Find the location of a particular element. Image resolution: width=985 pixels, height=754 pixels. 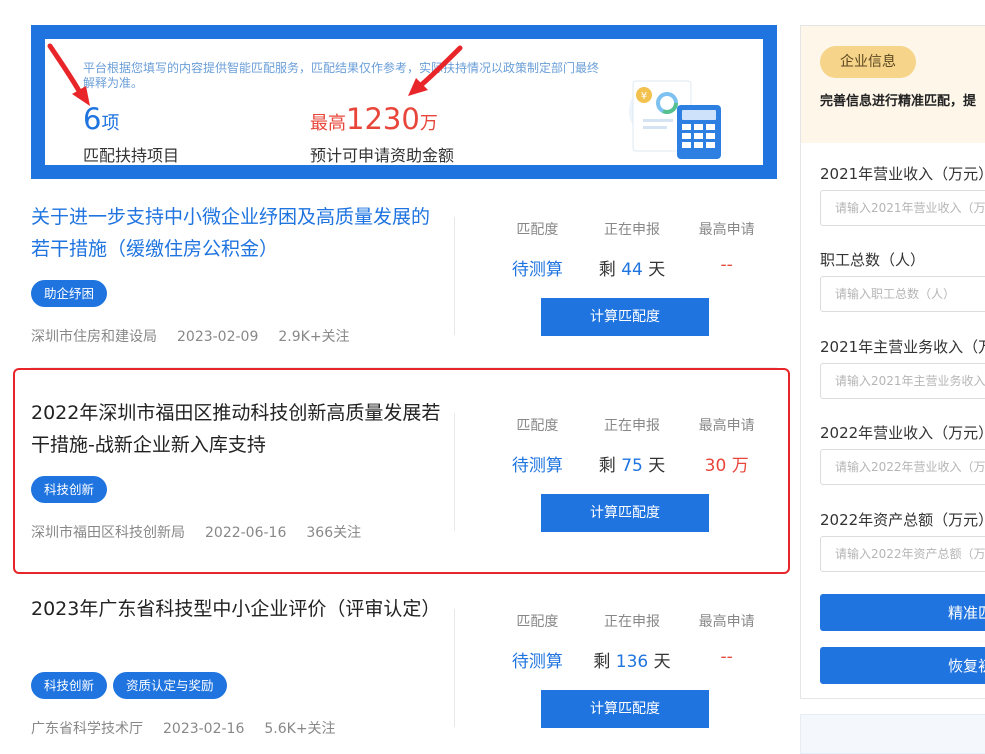

matched-count-unit: 项 is located at coordinates (110, 123).